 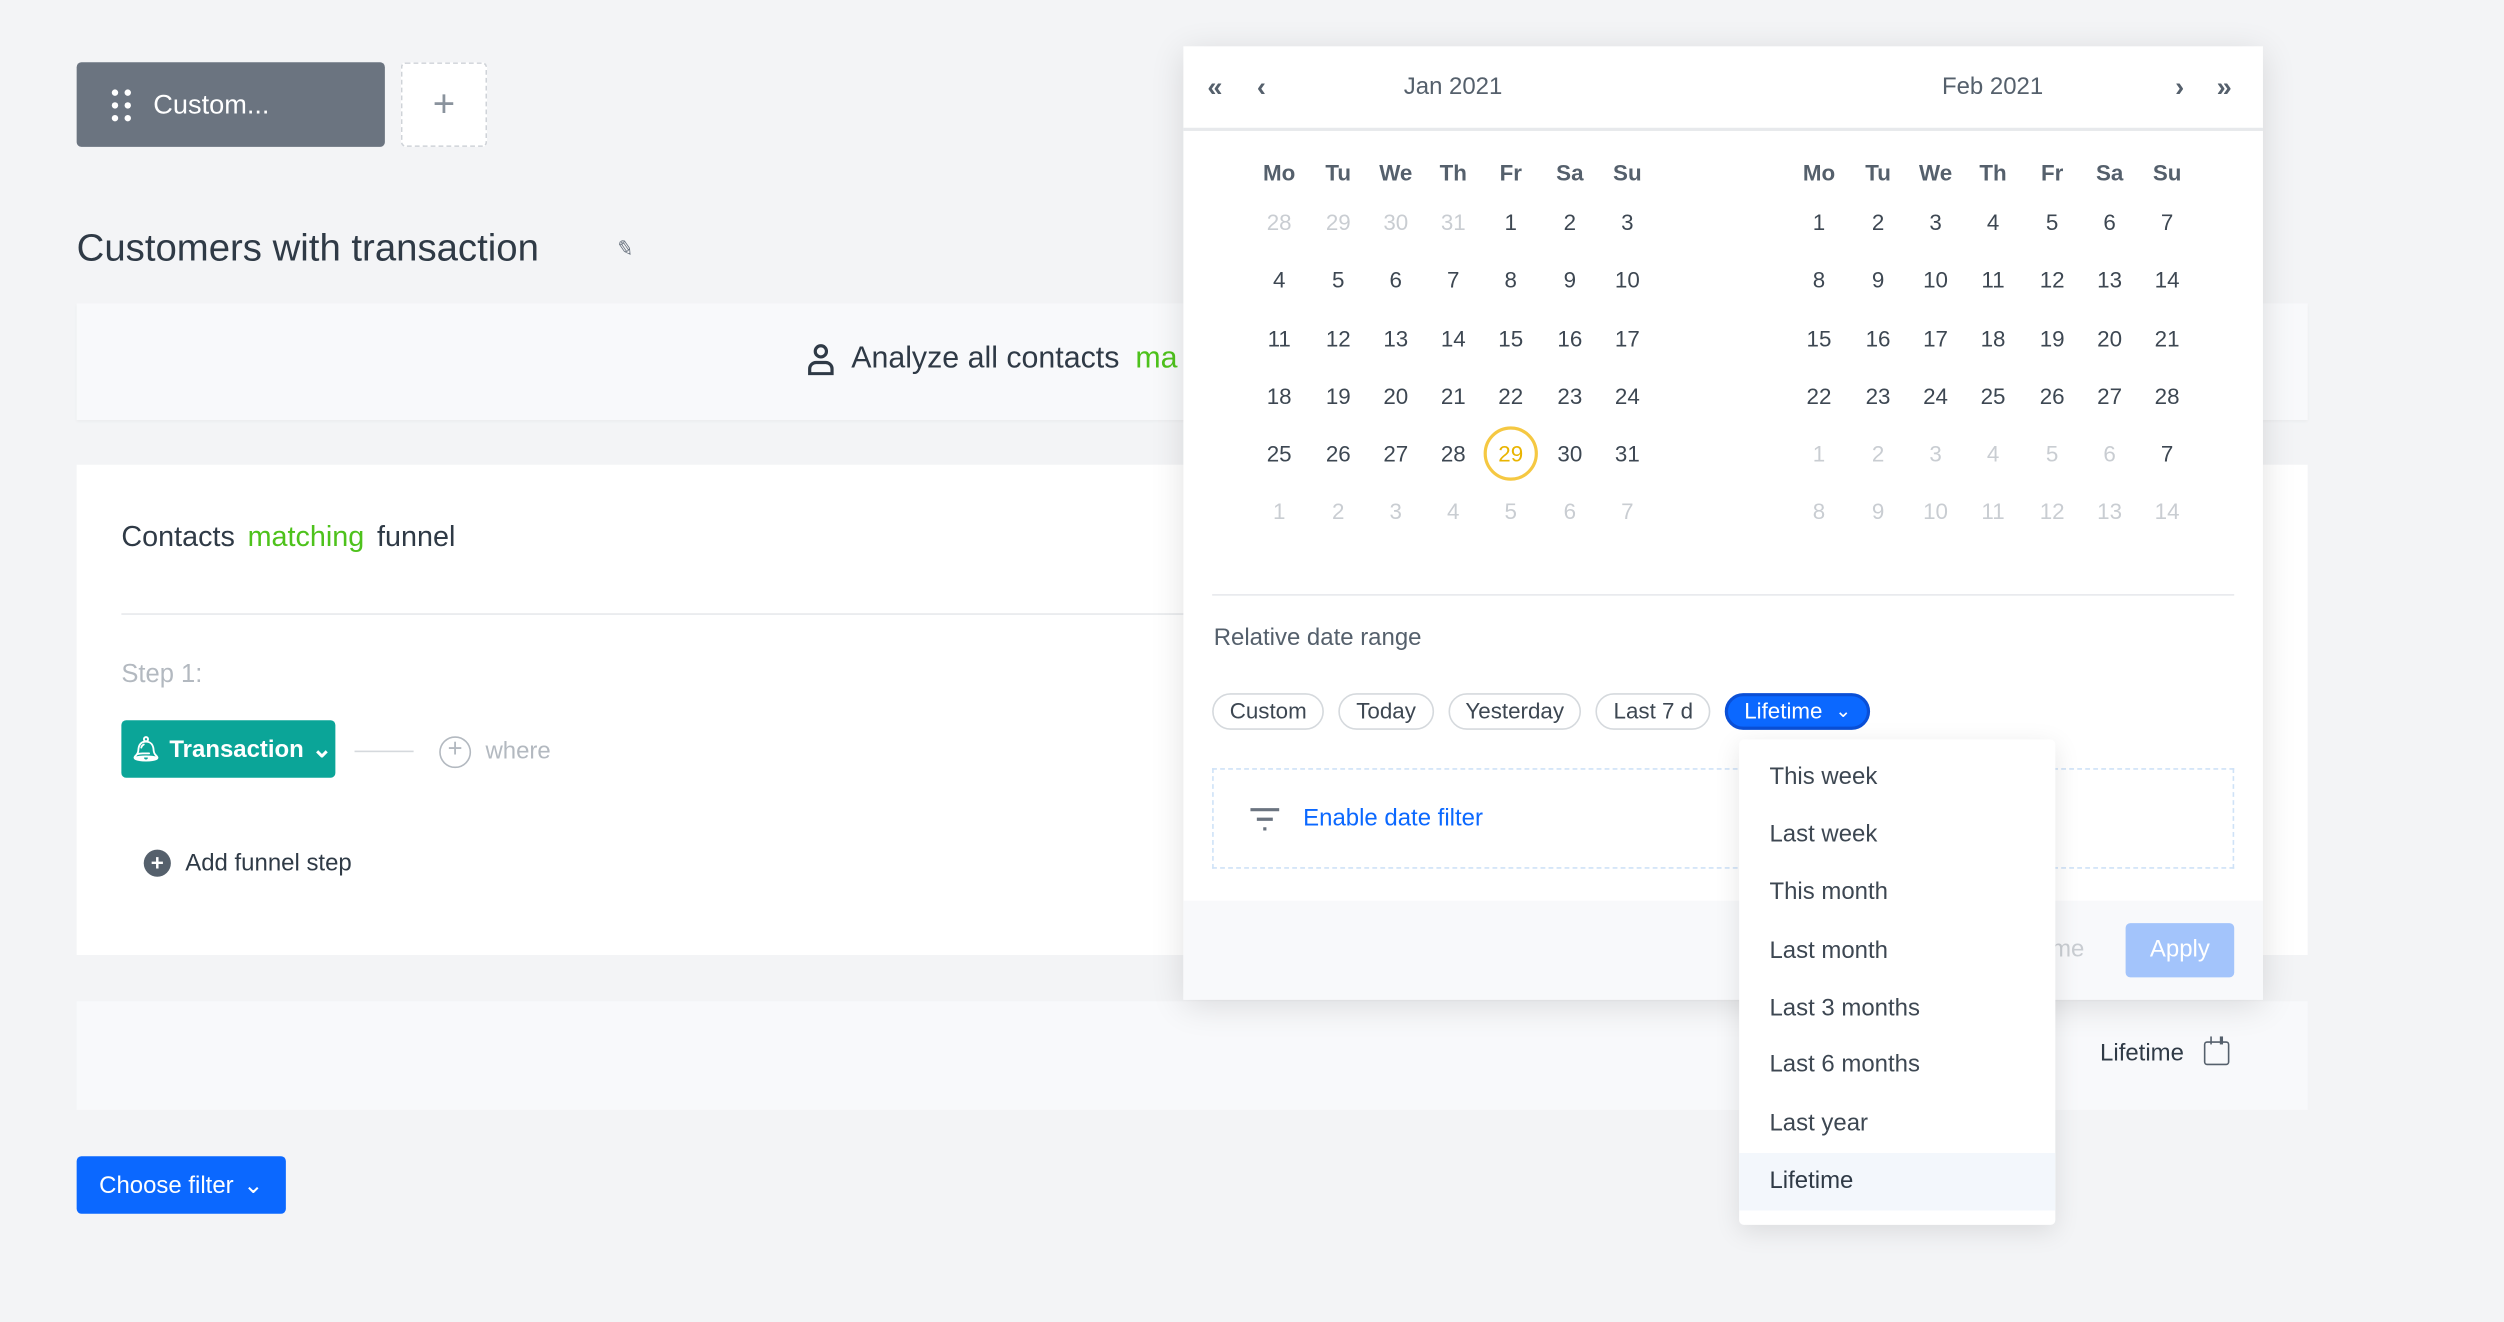 What do you see at coordinates (228, 749) in the screenshot?
I see `event-select: 🔔︎ Transaction ⌄` at bounding box center [228, 749].